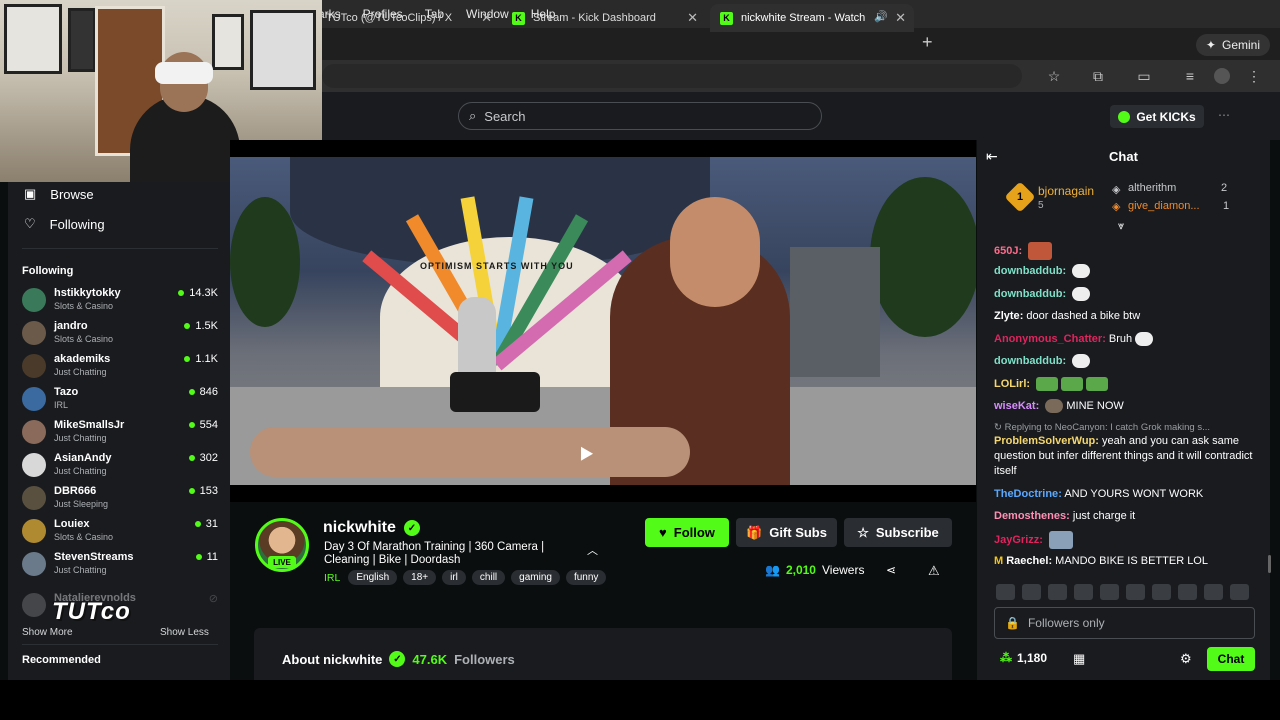 This screenshot has width=1280, height=720. I want to click on tag: 18+, so click(420, 577).